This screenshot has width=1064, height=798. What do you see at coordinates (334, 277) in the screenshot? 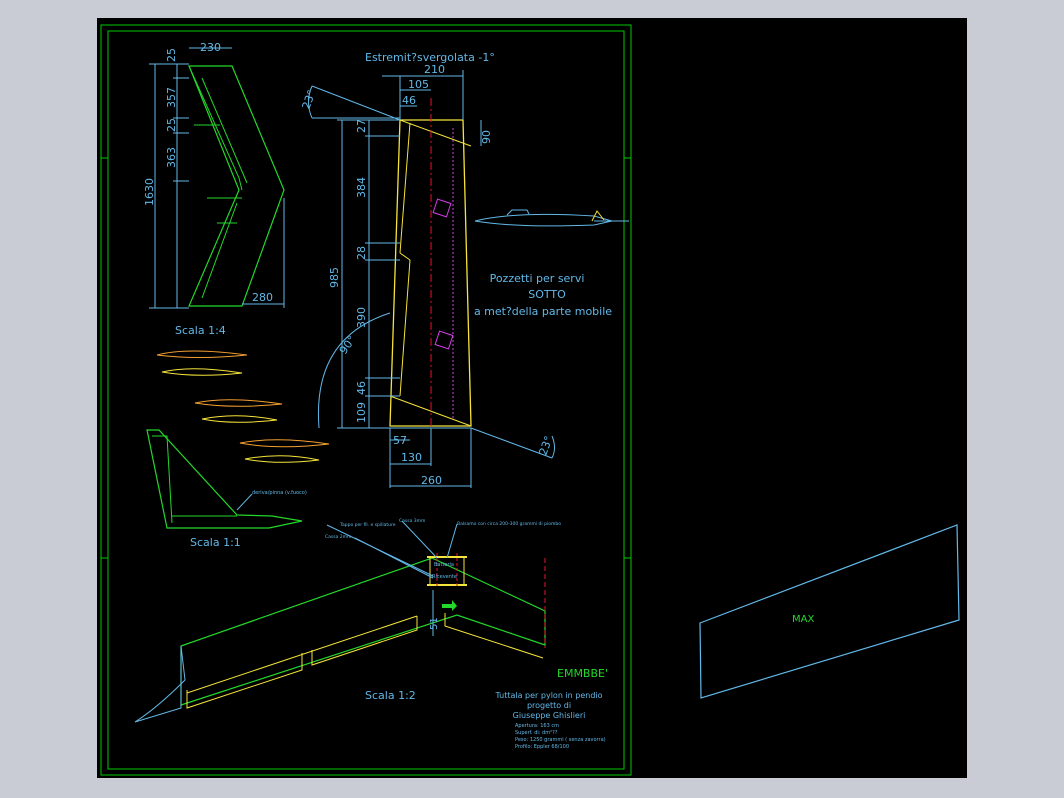
I see `dim-985: 985` at bounding box center [334, 277].